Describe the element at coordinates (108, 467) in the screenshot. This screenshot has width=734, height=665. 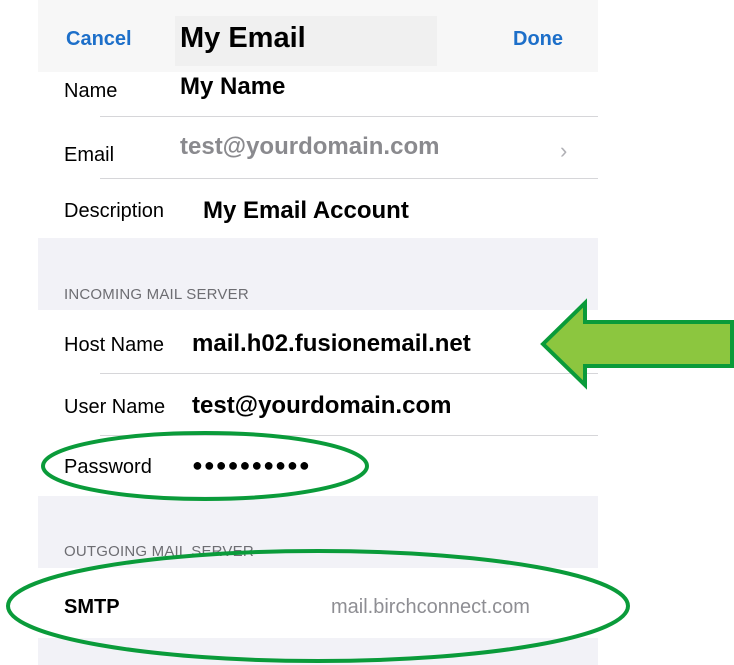
I see `password-label: Password` at that location.